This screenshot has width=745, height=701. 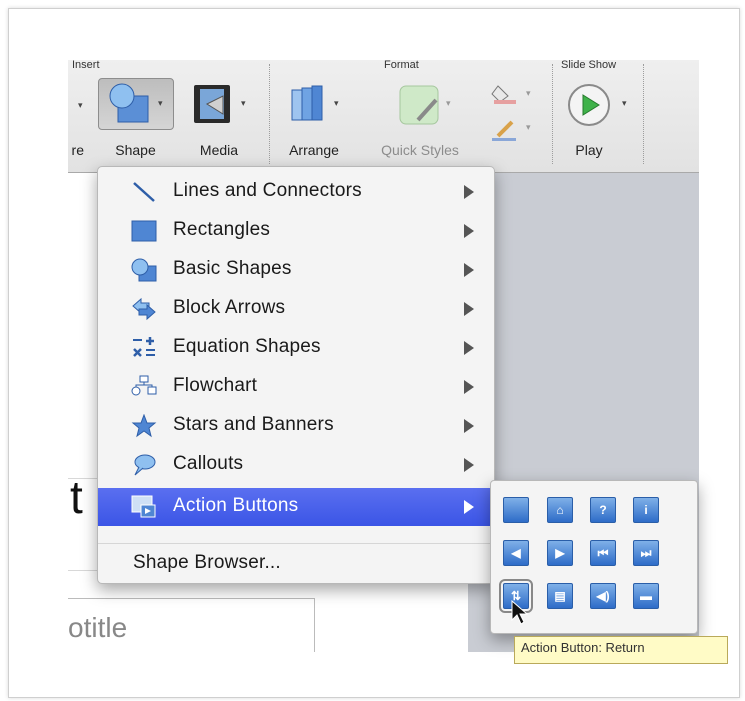 I want to click on menu-separator, so click(x=296, y=543).